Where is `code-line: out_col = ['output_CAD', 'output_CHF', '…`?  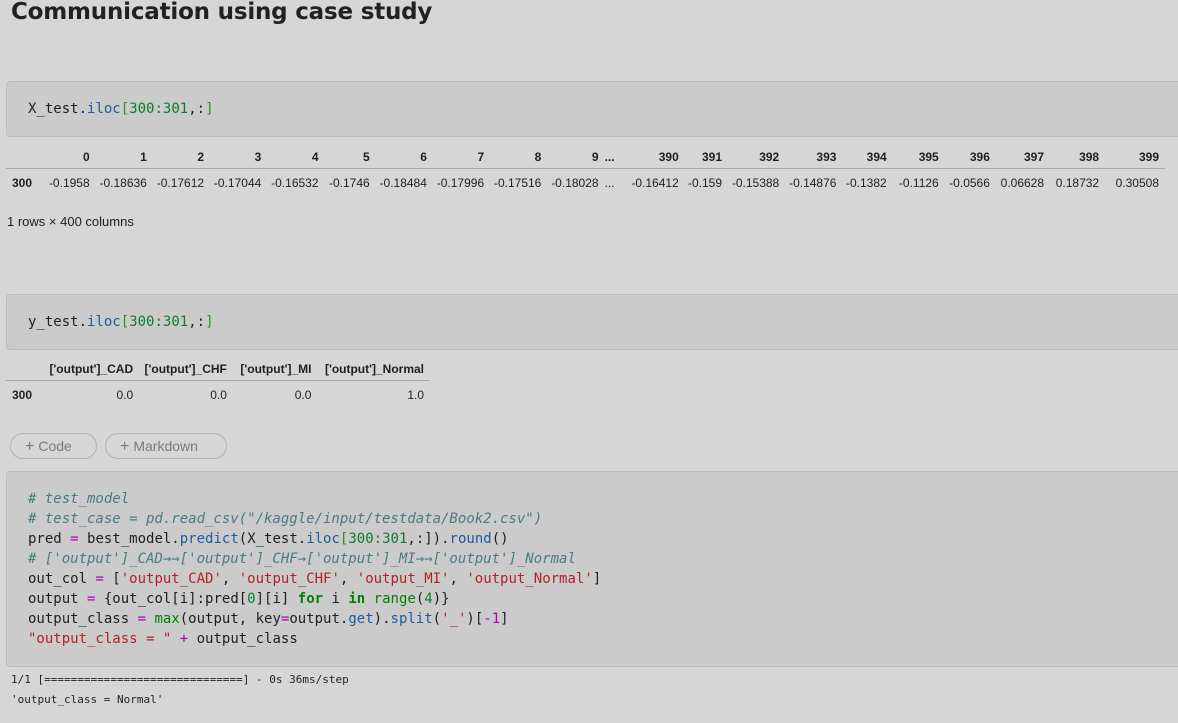
code-line: out_col = ['output_CAD', 'output_CHF', '… is located at coordinates (315, 579).